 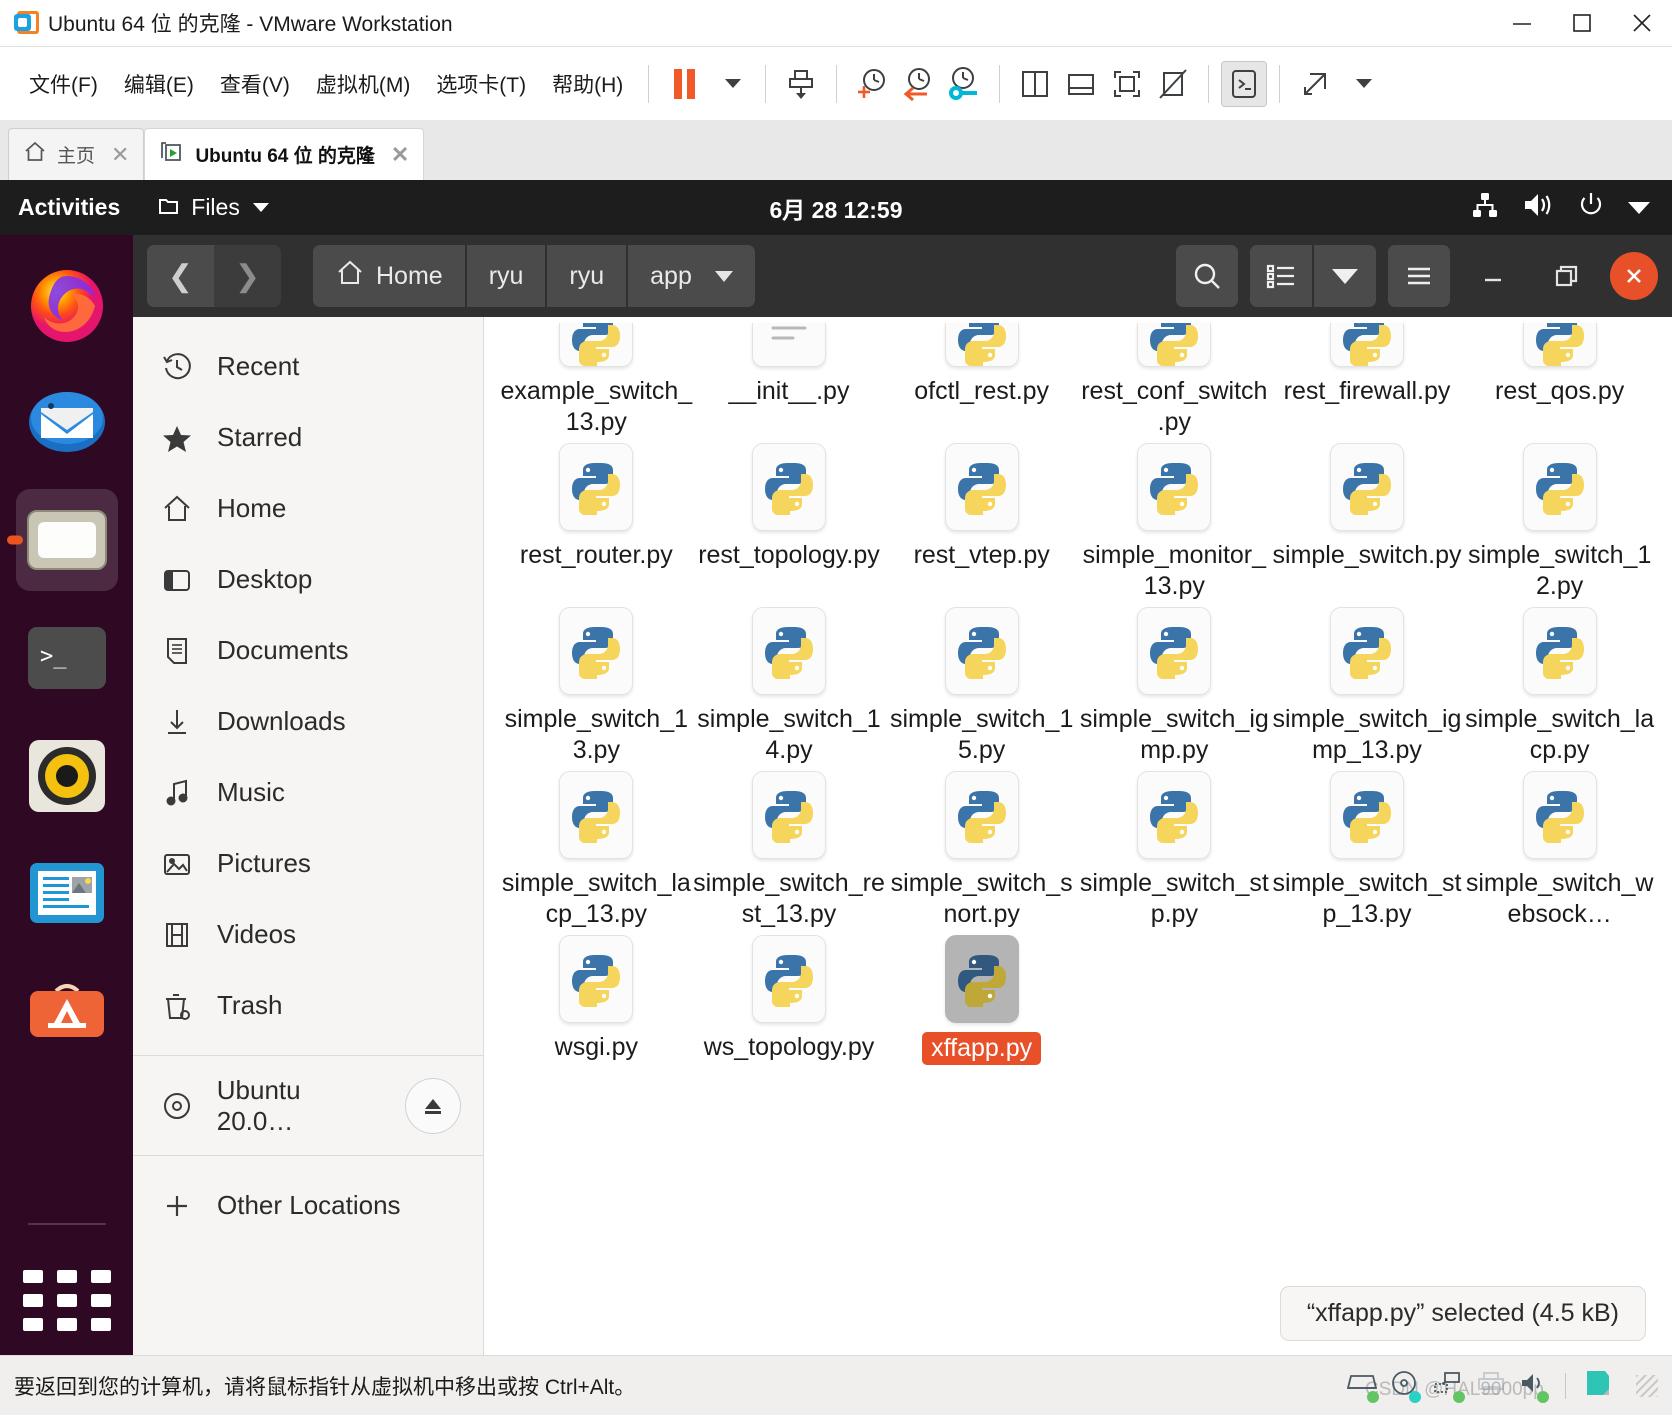 I want to click on file-item: rest_qos.py, so click(x=1559, y=377).